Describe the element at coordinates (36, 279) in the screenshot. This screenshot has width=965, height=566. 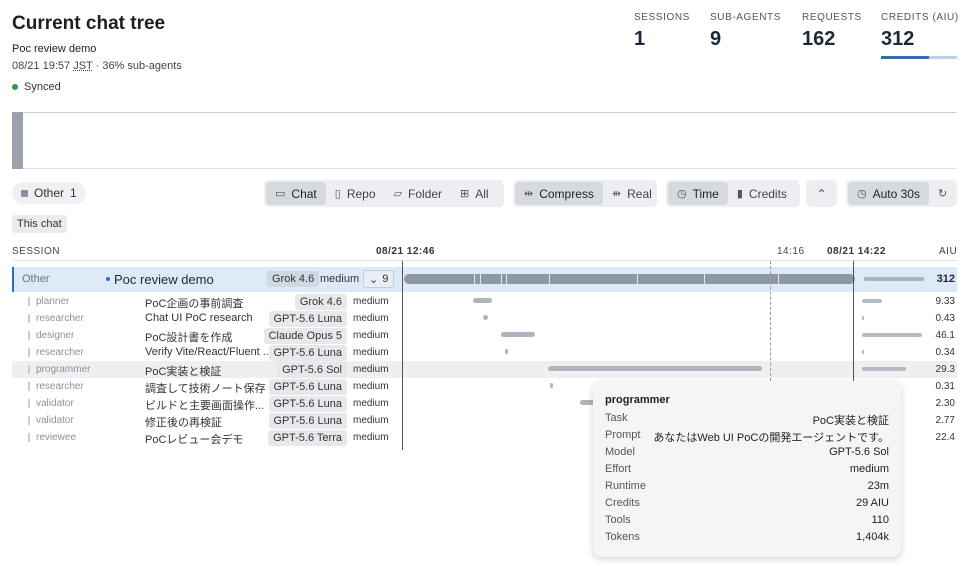
I see `session-category: Other` at that location.